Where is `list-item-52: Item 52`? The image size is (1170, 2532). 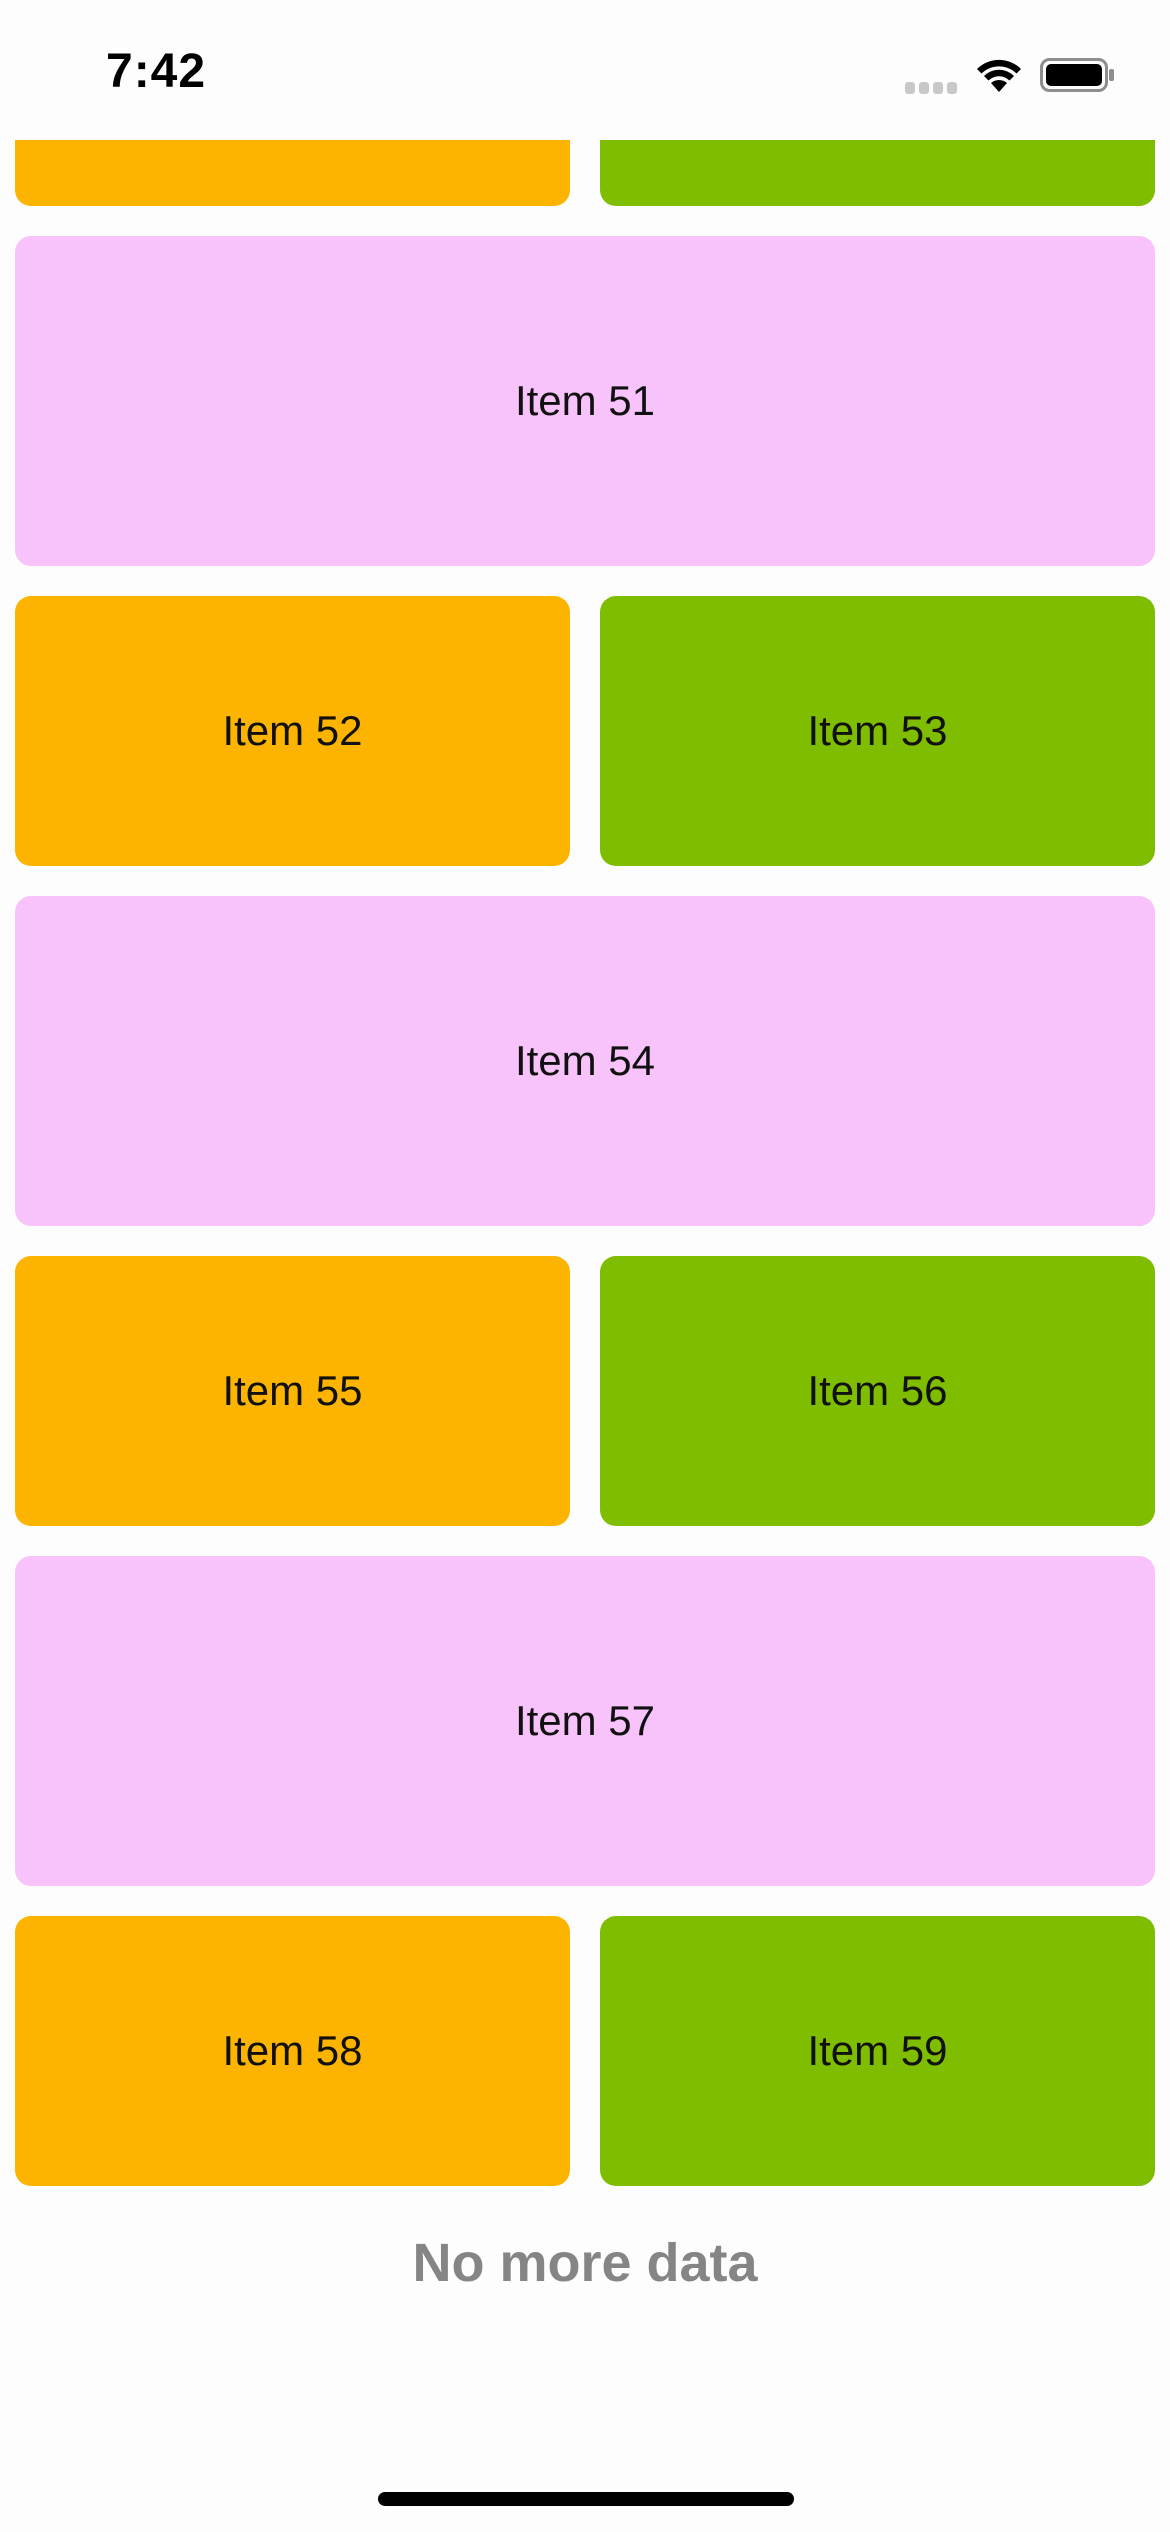
list-item-52: Item 52 is located at coordinates (292, 731).